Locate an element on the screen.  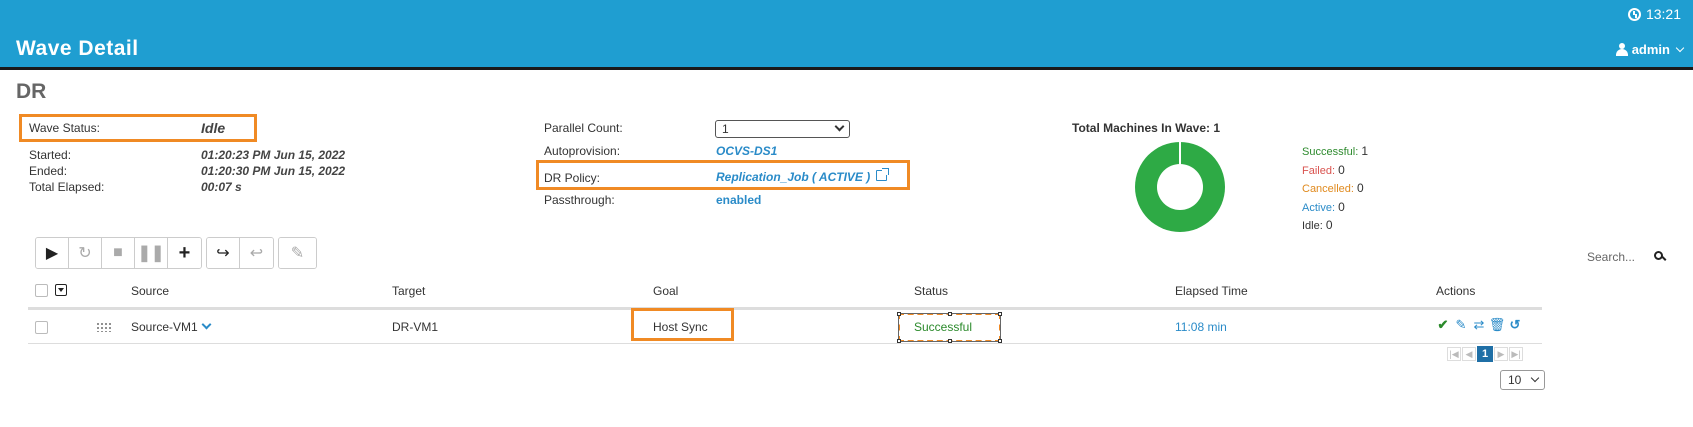
parallel-count-label: Parallel Count: is located at coordinates (583, 128).